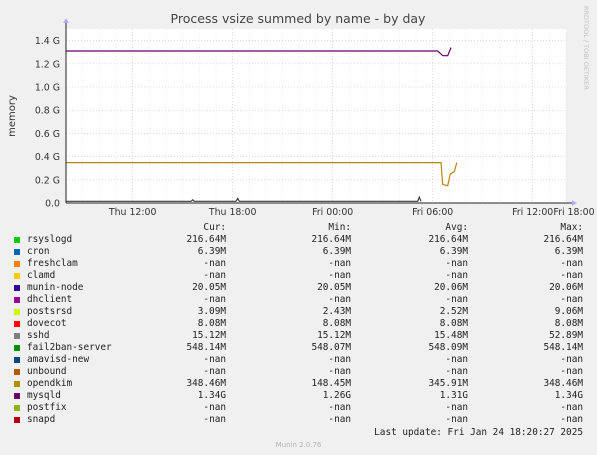  What do you see at coordinates (12, 116) in the screenshot?
I see `y-axis-label: memory` at bounding box center [12, 116].